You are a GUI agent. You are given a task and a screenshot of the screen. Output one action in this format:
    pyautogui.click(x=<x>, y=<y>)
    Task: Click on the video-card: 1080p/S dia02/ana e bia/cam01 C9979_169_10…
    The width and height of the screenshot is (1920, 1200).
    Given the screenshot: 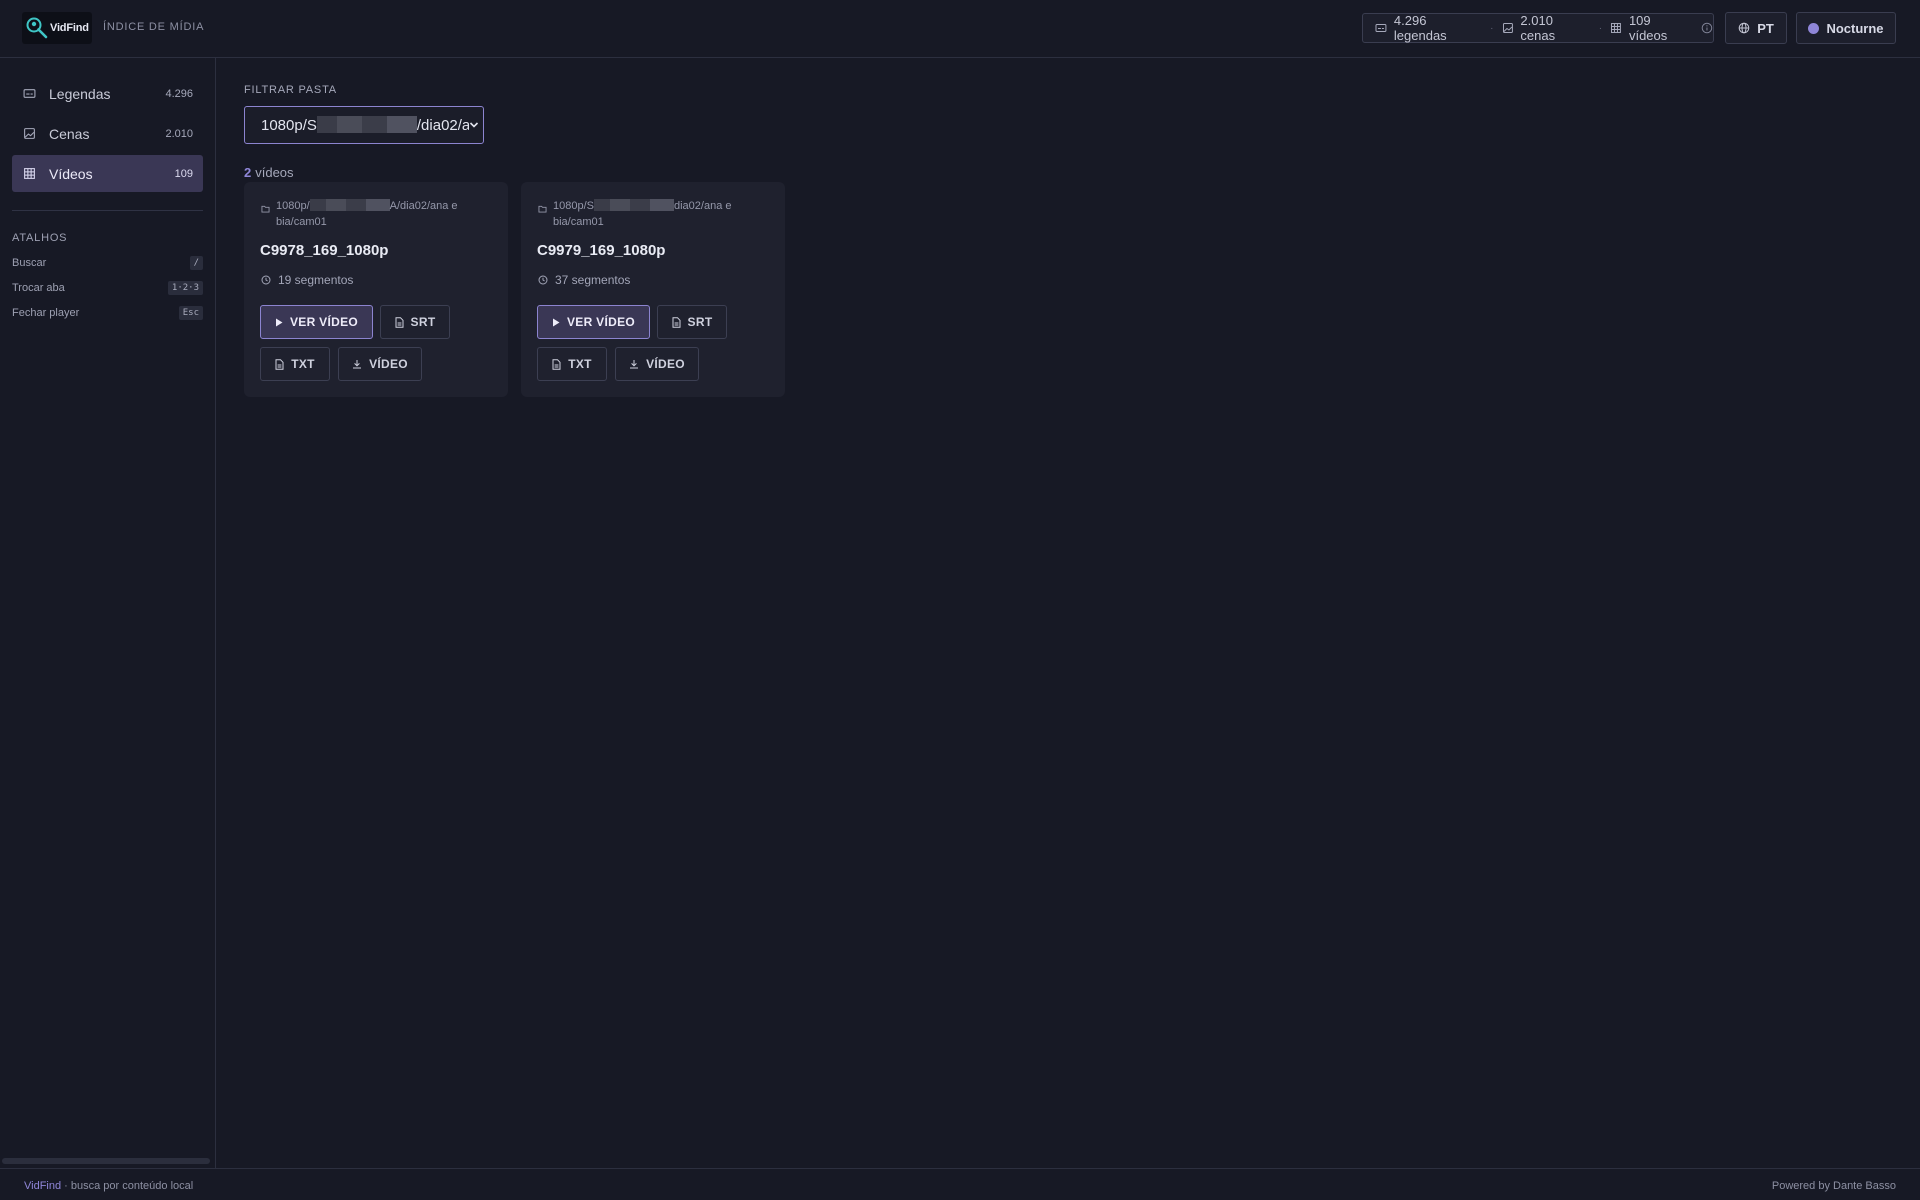 What is the action you would take?
    pyautogui.click(x=653, y=289)
    